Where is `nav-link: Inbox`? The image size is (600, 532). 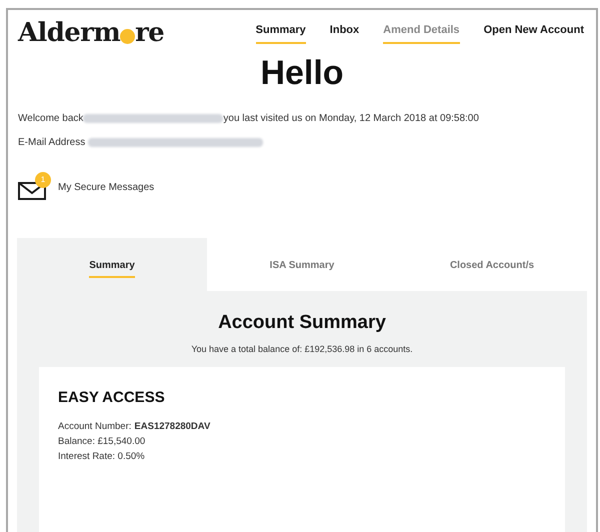
nav-link: Inbox is located at coordinates (345, 33).